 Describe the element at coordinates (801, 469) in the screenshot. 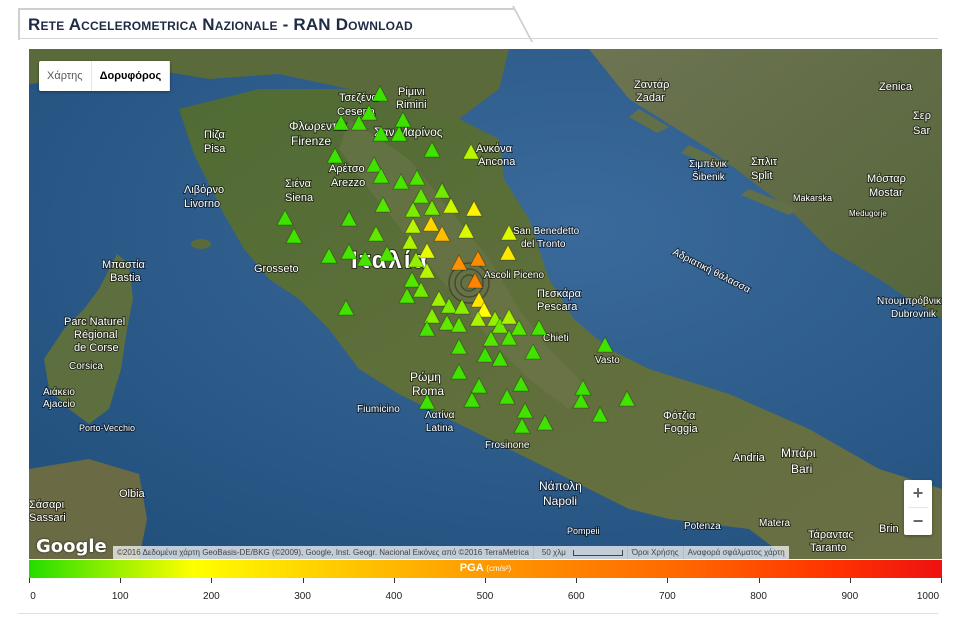

I see `place-label: Bari` at that location.